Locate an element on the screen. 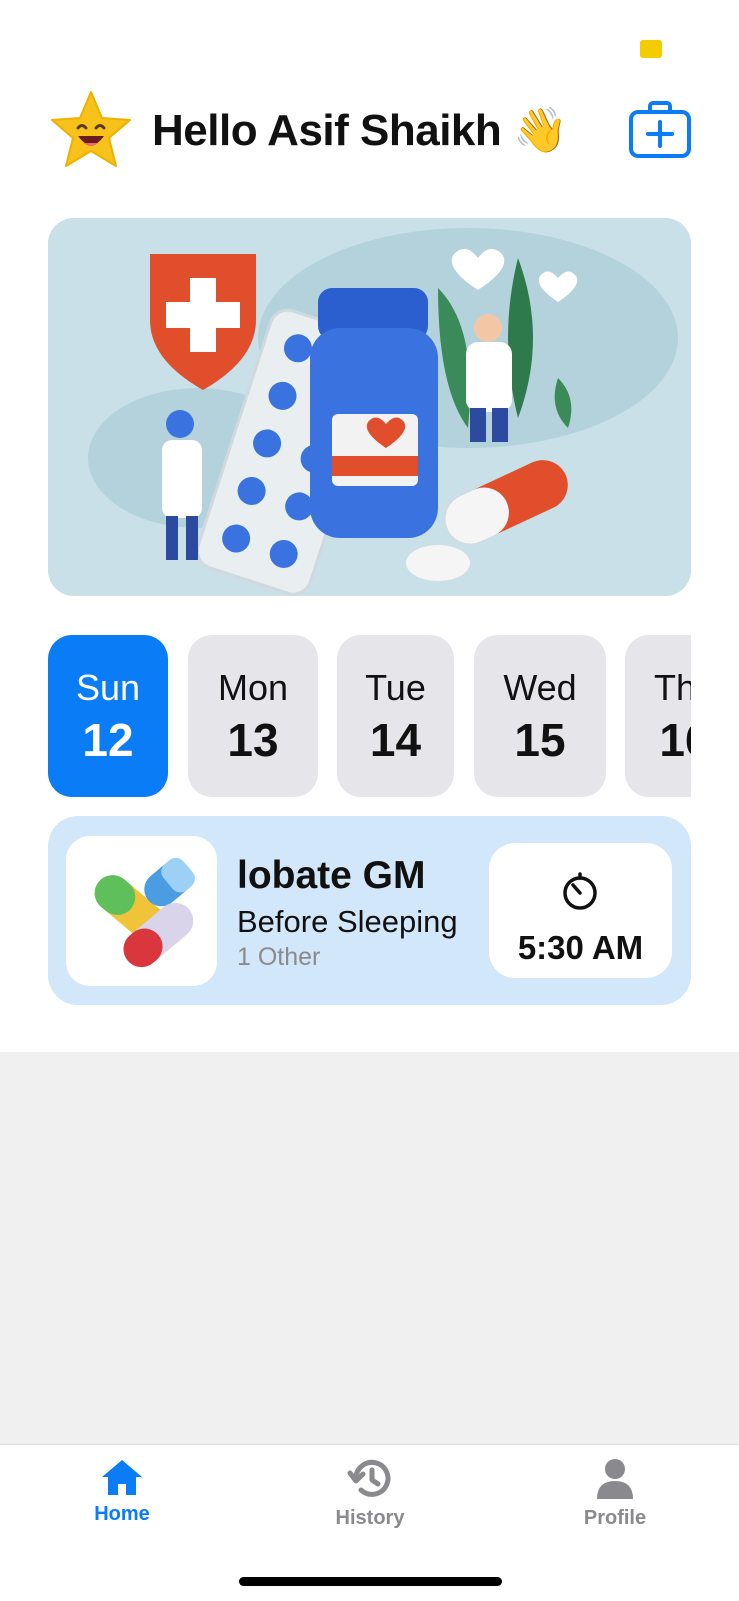 Image resolution: width=739 pixels, height=1601 pixels. day-name: Wed is located at coordinates (540, 687).